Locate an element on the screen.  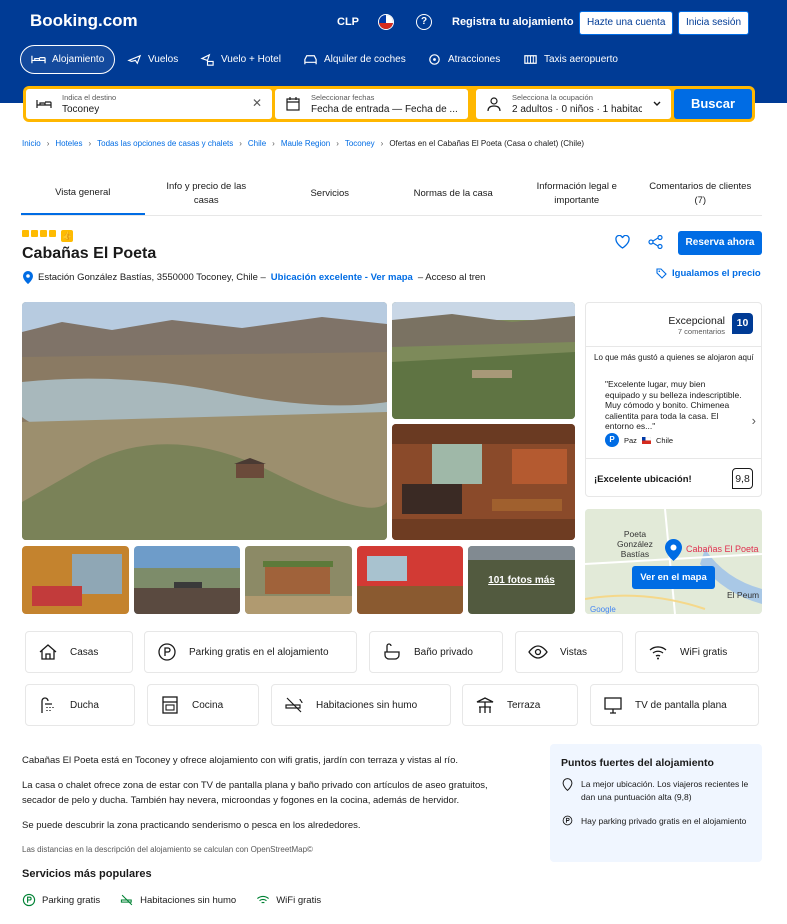
photo-thumb-bedroom is located at coordinates (75, 580).